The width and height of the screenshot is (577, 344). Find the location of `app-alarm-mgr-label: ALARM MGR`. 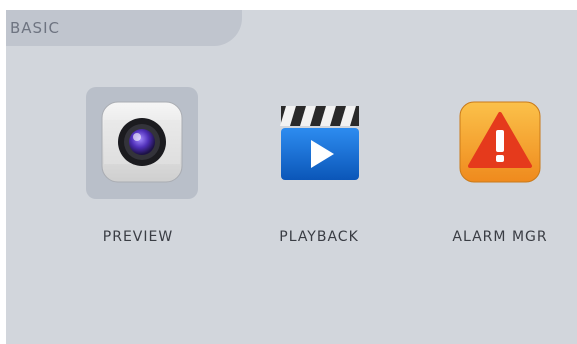

app-alarm-mgr-label: ALARM MGR is located at coordinates (500, 237).